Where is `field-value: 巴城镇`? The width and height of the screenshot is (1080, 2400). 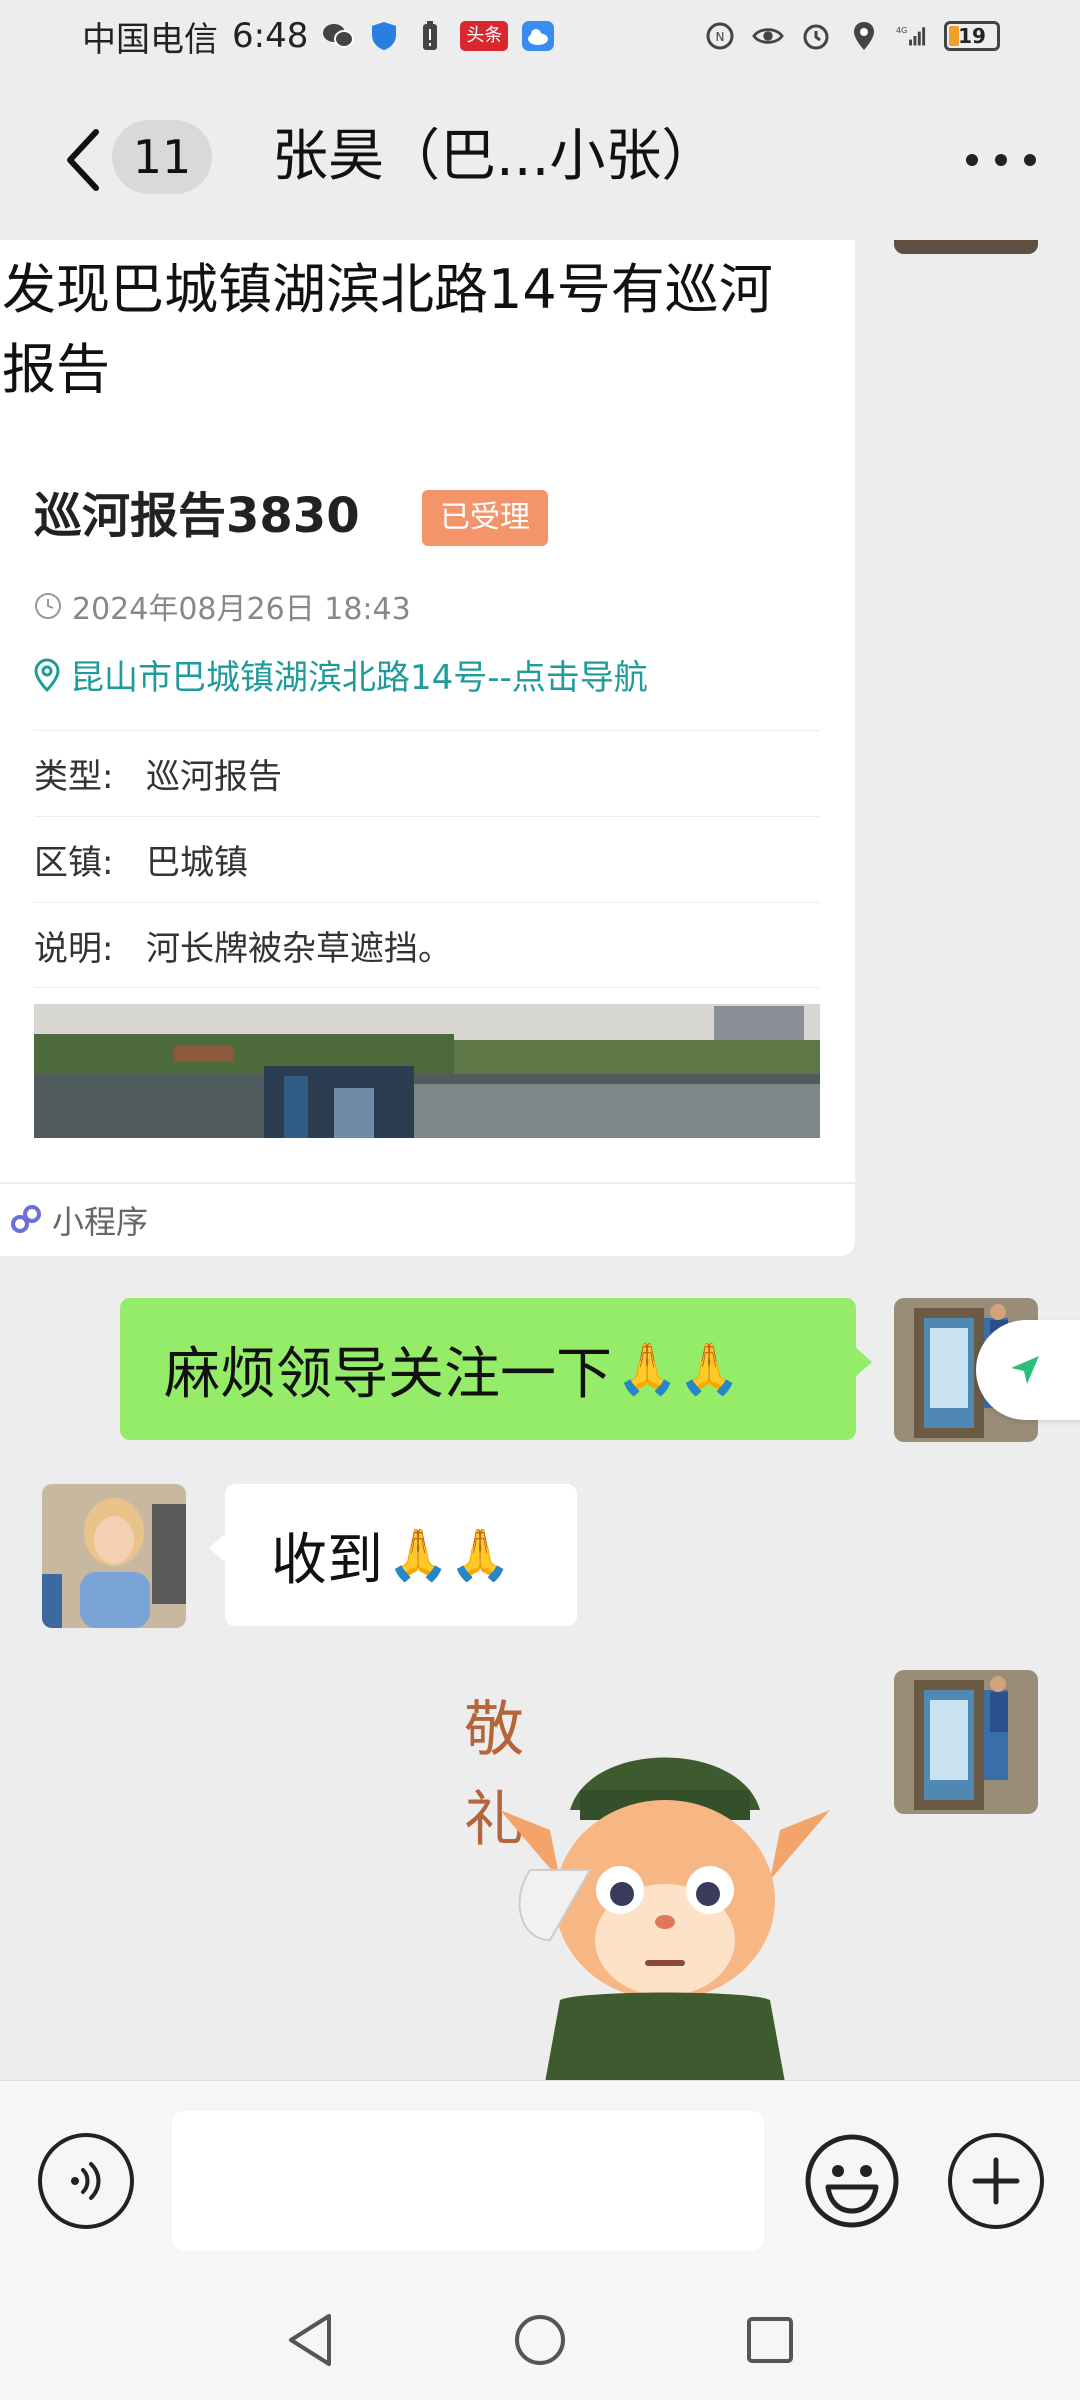 field-value: 巴城镇 is located at coordinates (197, 863).